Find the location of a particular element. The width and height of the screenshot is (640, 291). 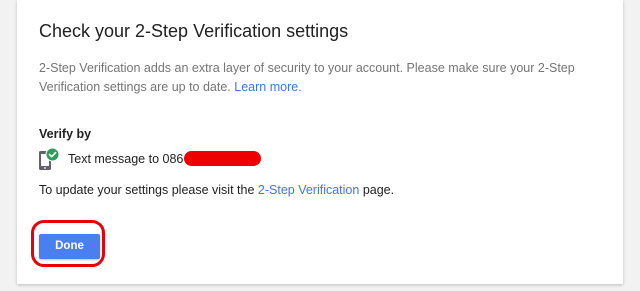

verify-by-label: Verify by is located at coordinates (65, 134).